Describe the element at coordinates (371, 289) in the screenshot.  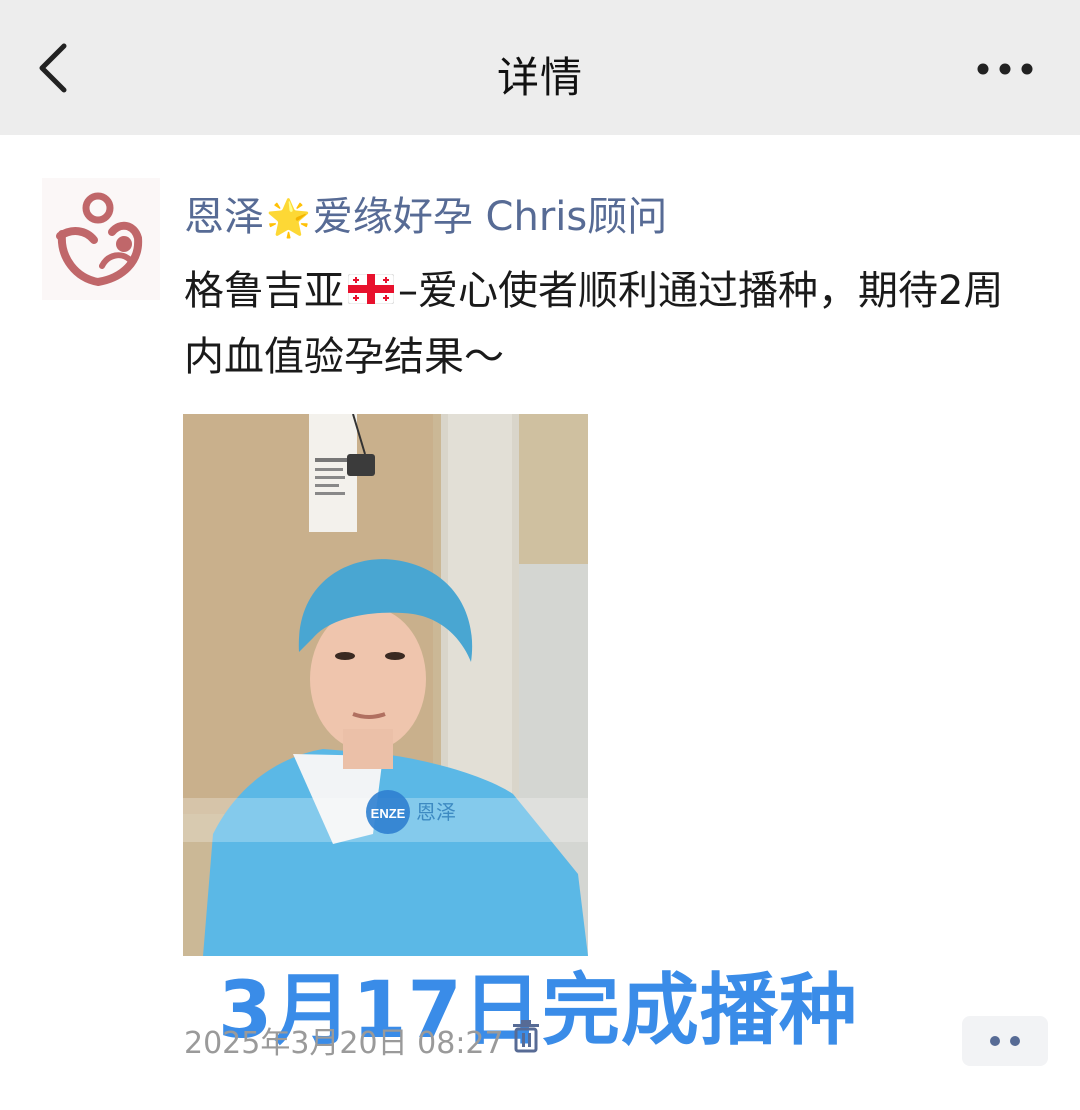
I see `georgia-flag-icon` at that location.